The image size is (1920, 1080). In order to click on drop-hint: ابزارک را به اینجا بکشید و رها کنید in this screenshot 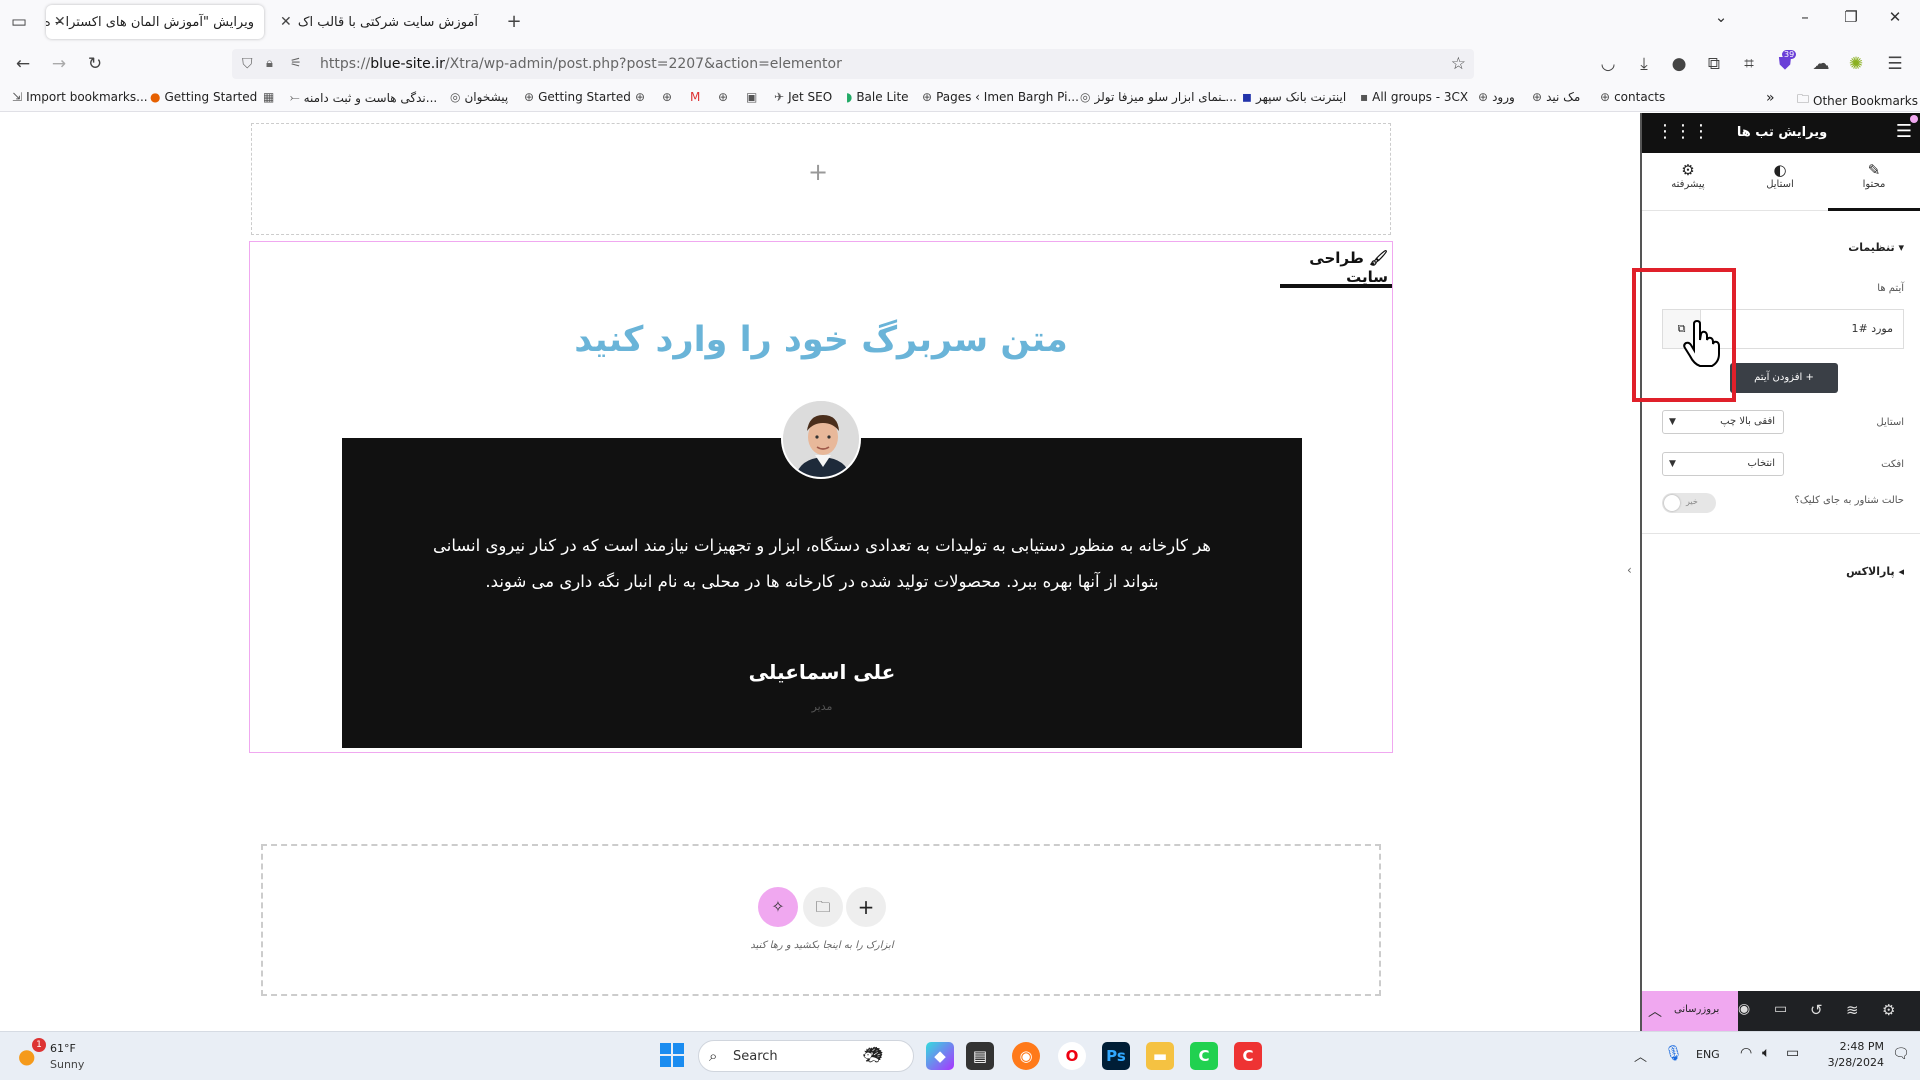, I will do `click(822, 945)`.